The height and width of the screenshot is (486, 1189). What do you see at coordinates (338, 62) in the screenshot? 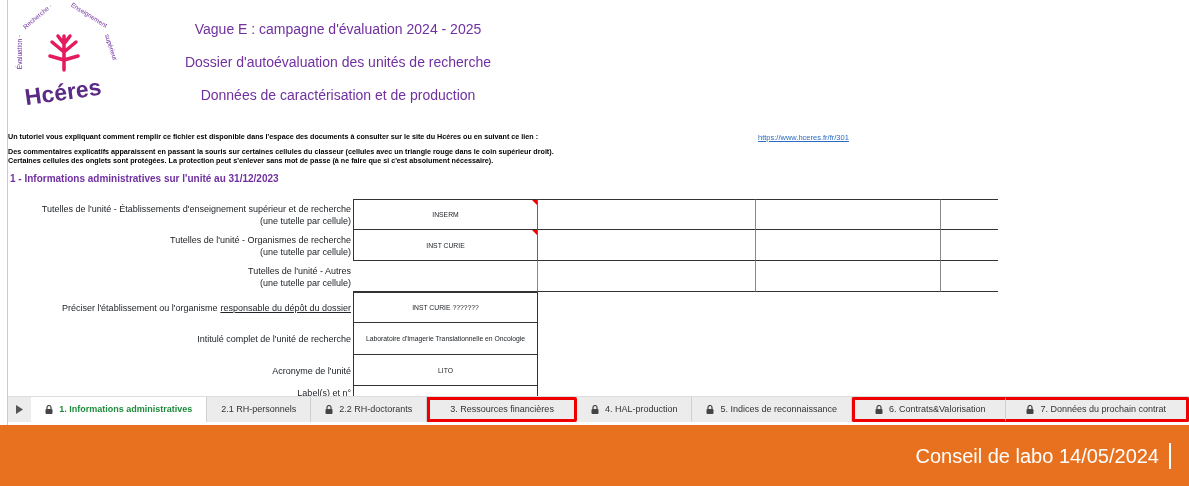
I see `sheet-title: Dossier d'autoévaluation des unités de recherche` at bounding box center [338, 62].